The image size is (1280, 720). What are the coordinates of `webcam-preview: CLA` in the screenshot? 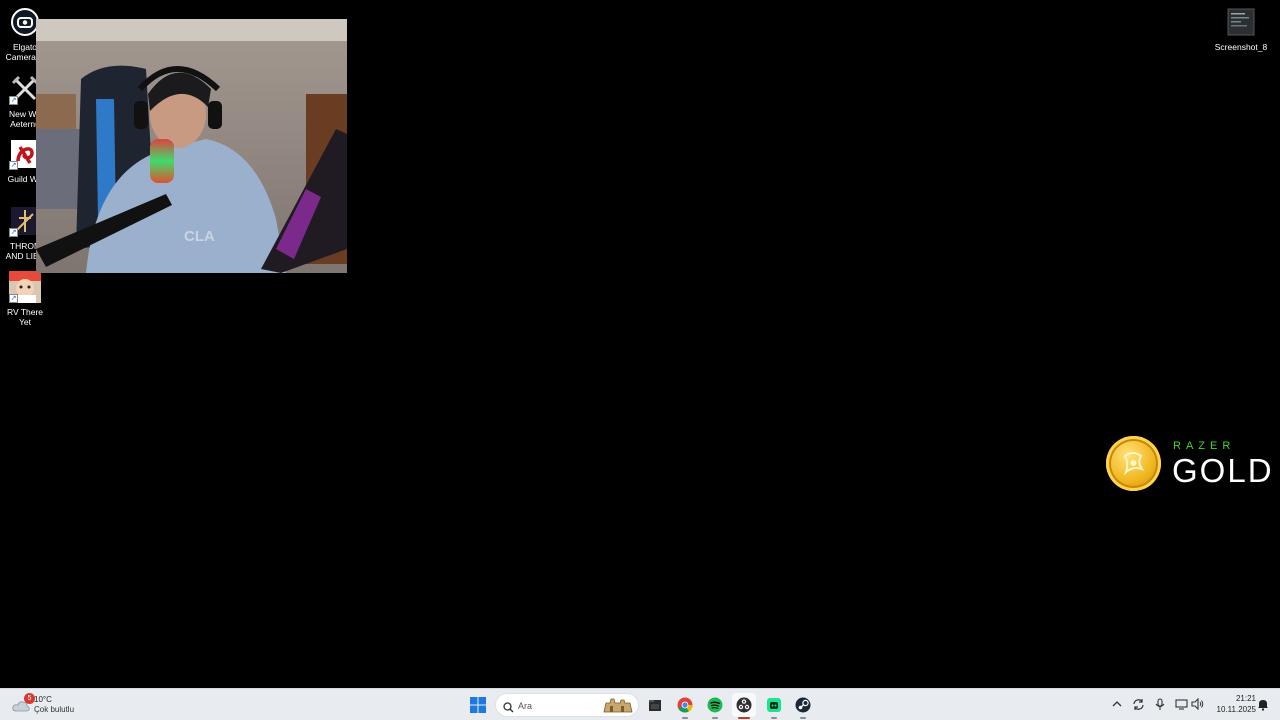 It's located at (191, 146).